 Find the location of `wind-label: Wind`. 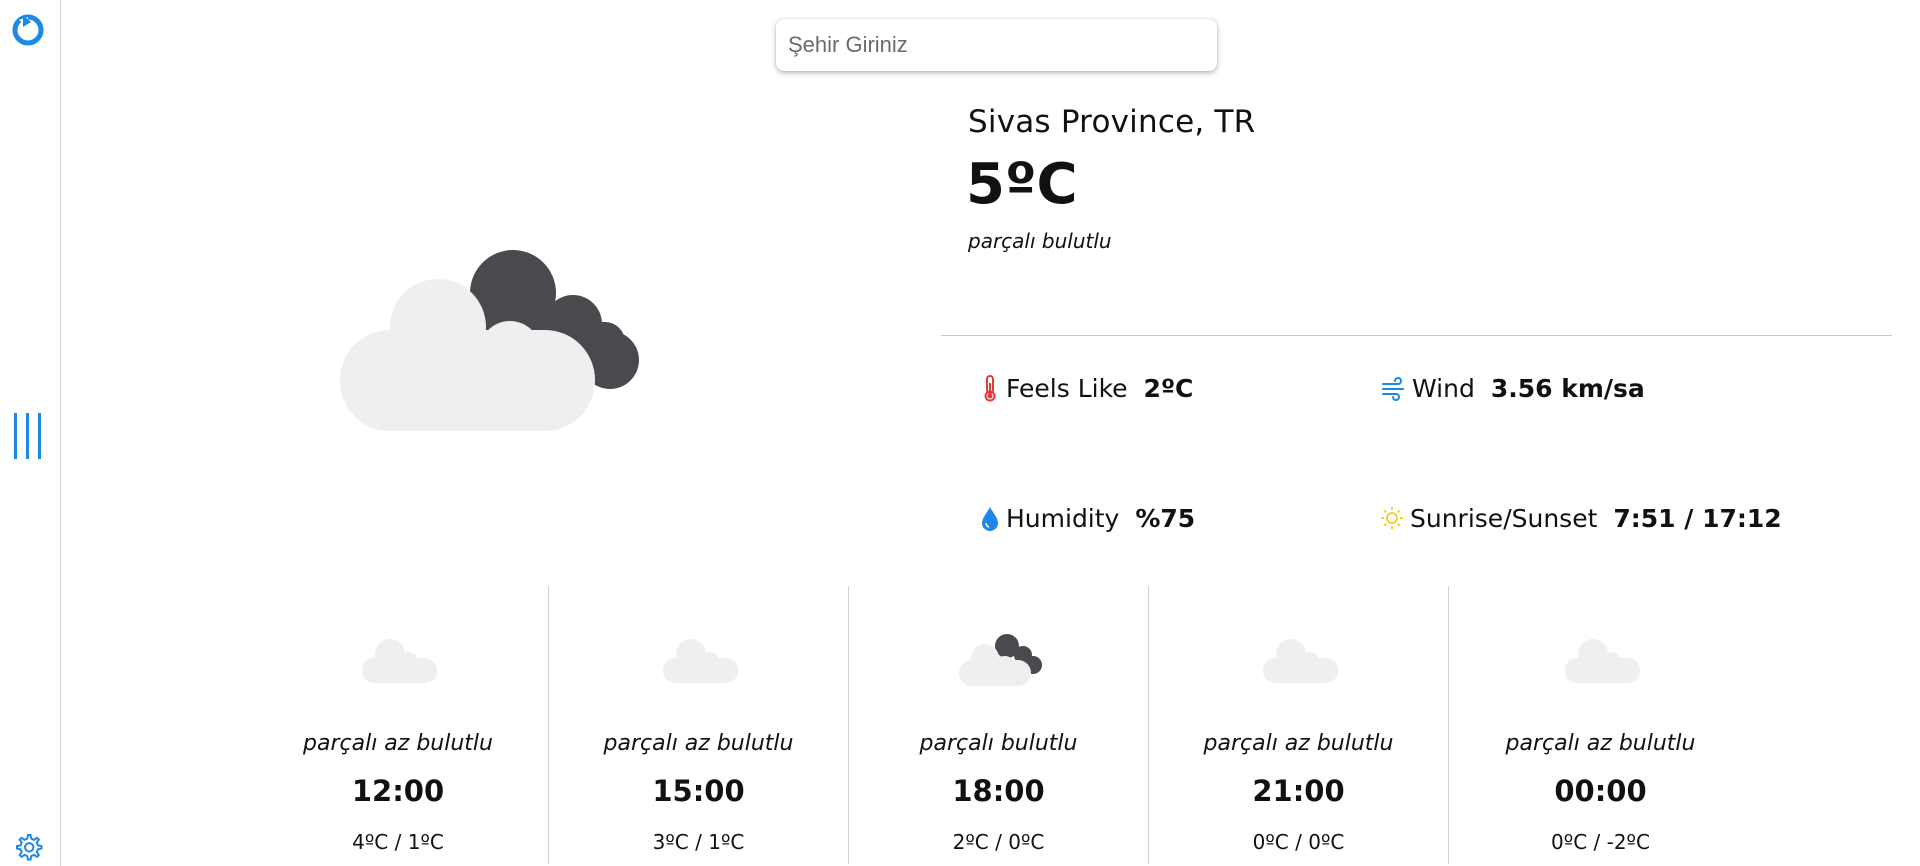

wind-label: Wind is located at coordinates (1443, 388).